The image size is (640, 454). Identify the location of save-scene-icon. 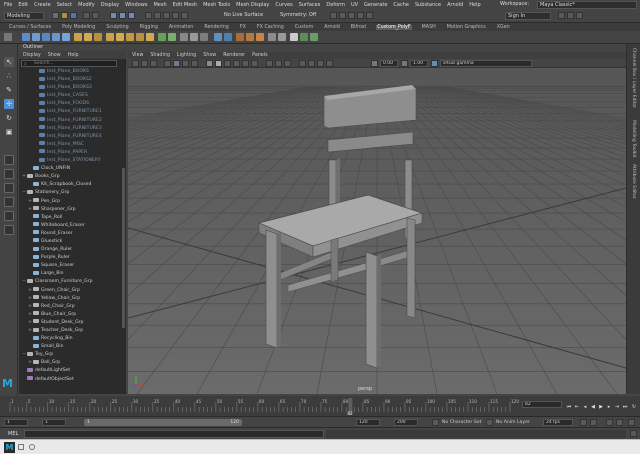
(73, 15).